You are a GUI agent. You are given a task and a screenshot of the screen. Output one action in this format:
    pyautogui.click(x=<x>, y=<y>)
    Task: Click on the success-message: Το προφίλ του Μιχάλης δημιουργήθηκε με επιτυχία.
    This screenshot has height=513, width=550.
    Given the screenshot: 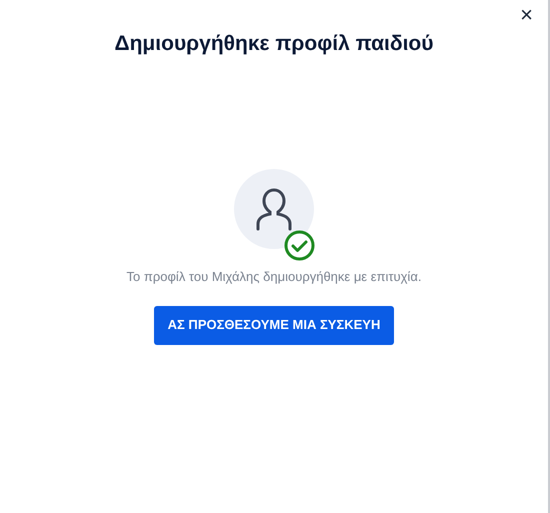 What is the action you would take?
    pyautogui.click(x=274, y=277)
    